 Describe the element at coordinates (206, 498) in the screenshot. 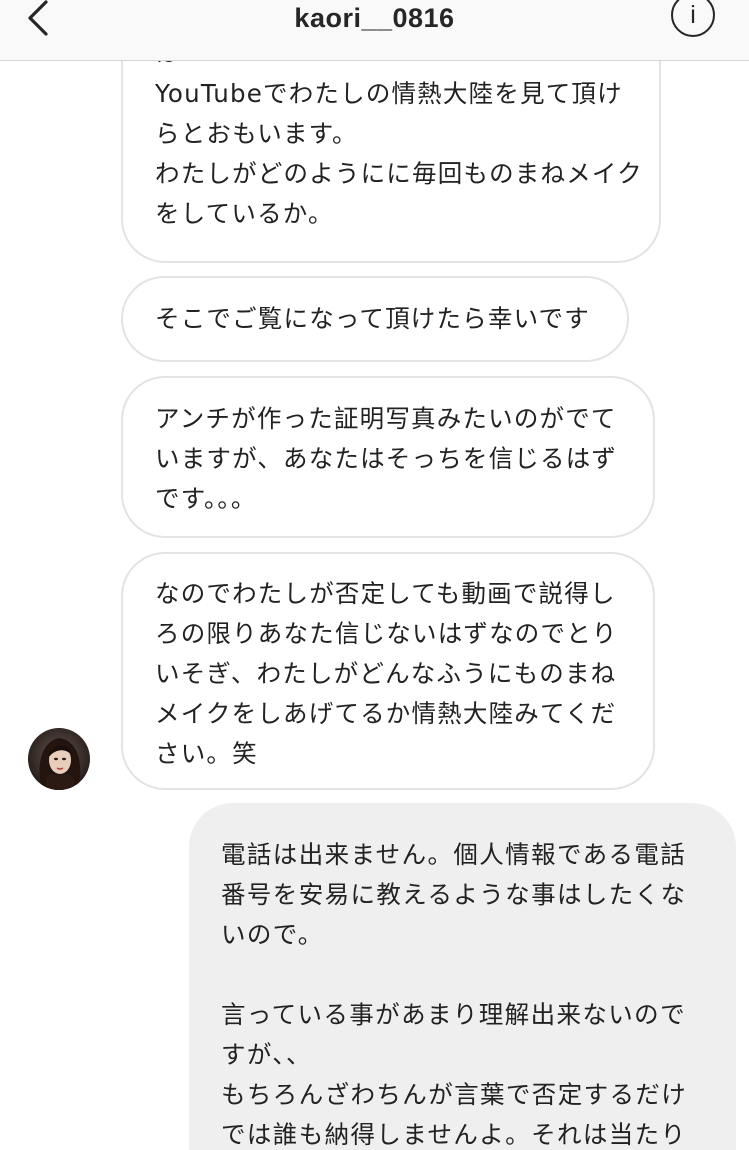

I see `message-line: です。。。` at that location.